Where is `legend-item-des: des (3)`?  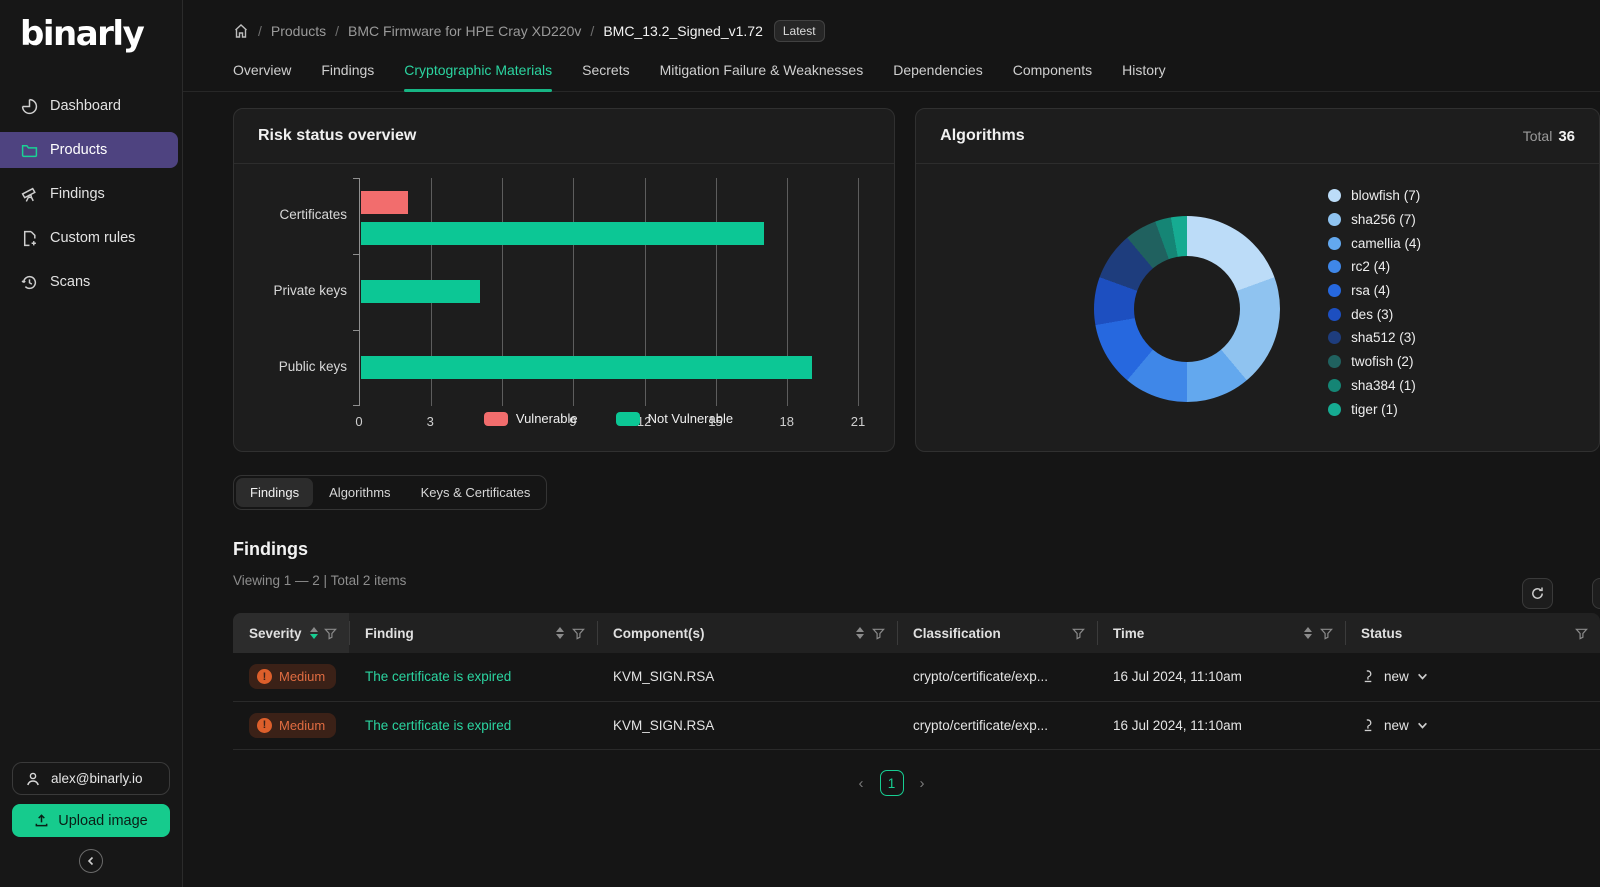 legend-item-des: des (3) is located at coordinates (1374, 314).